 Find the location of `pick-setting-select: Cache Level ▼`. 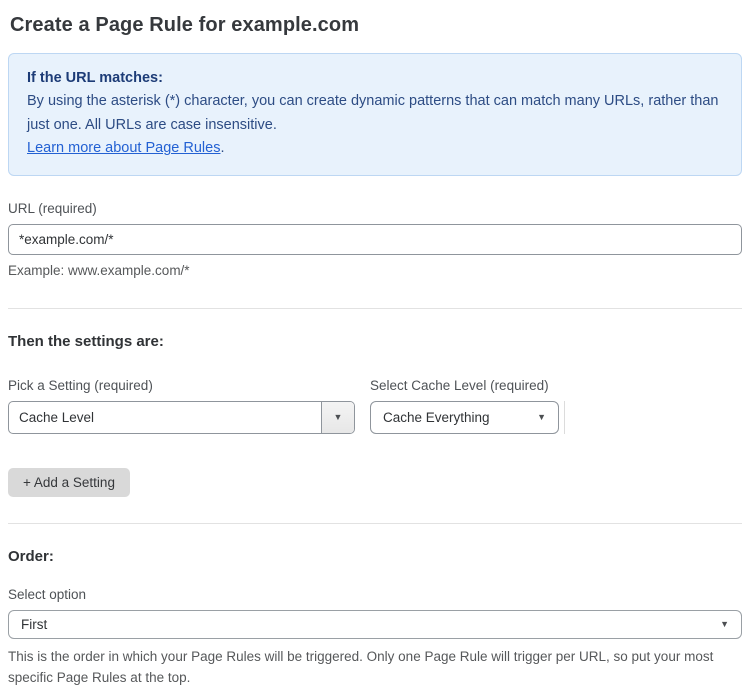

pick-setting-select: Cache Level ▼ is located at coordinates (181, 417).